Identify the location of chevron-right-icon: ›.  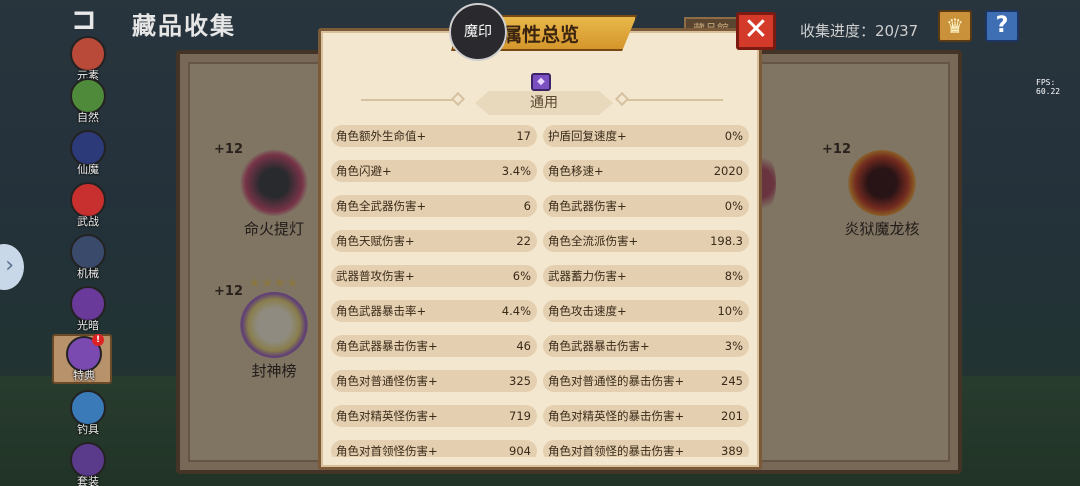
(9, 265).